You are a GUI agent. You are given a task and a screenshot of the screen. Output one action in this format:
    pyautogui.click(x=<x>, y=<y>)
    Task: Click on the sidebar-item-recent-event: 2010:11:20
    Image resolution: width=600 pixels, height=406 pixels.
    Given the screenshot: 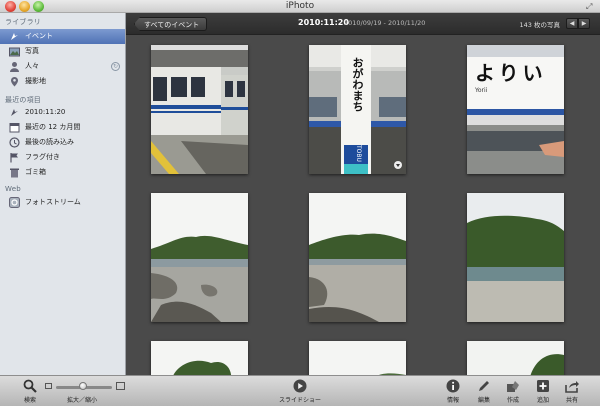 What is the action you would take?
    pyautogui.click(x=62, y=112)
    